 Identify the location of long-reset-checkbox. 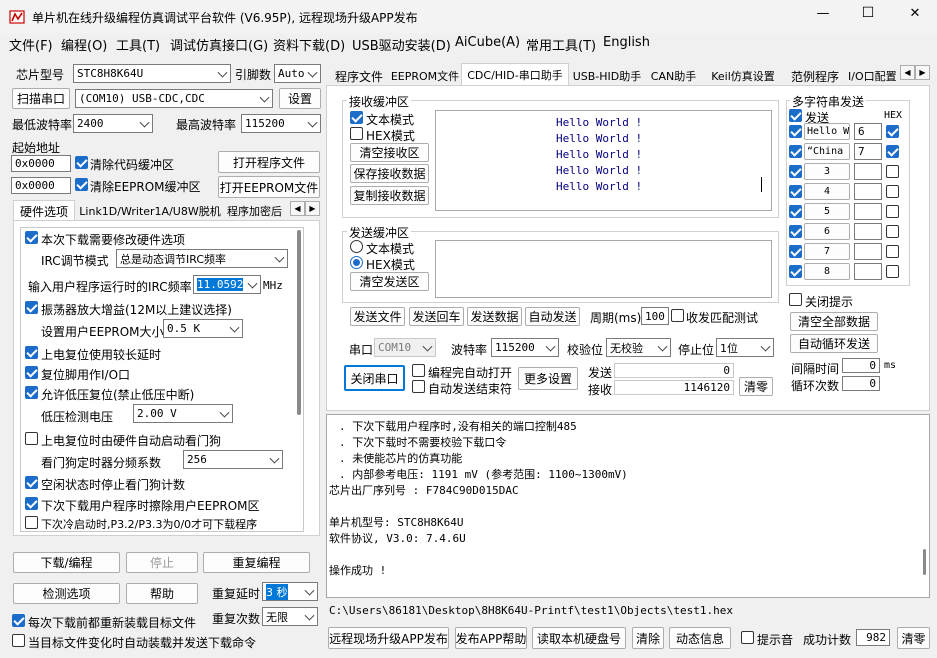
(31, 352).